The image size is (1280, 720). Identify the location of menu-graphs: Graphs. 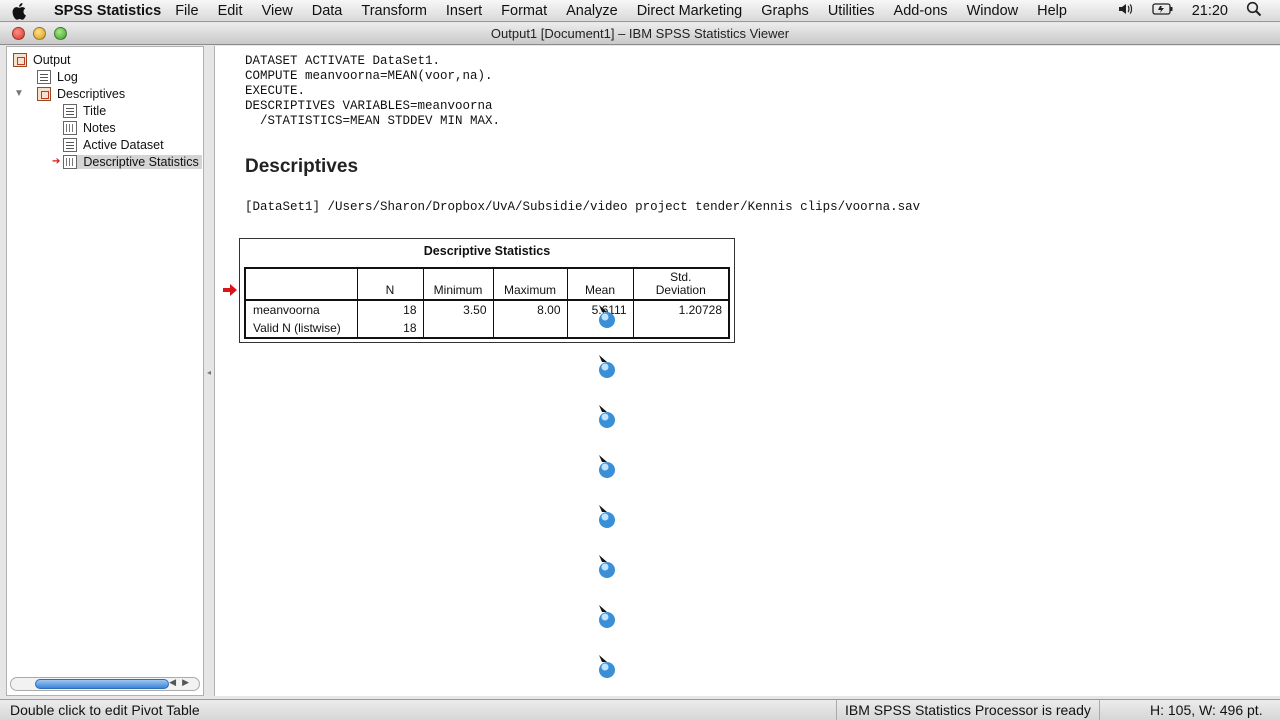
(785, 11).